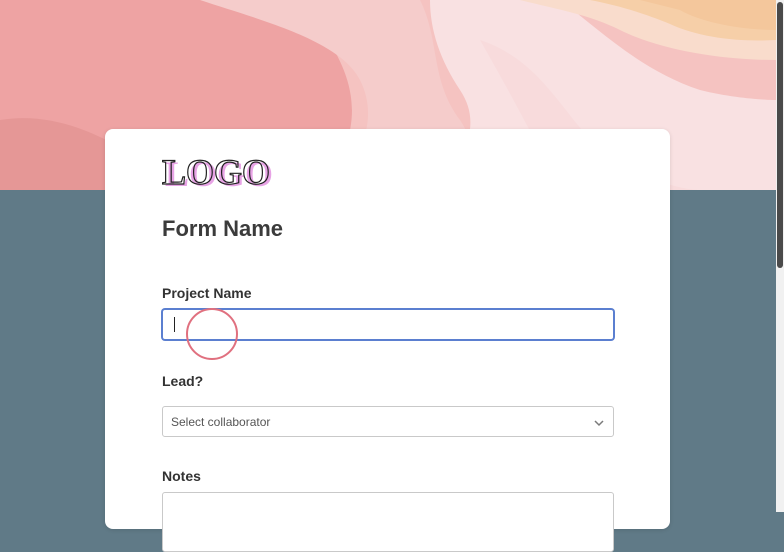  I want to click on page-scrollbar, so click(780, 256).